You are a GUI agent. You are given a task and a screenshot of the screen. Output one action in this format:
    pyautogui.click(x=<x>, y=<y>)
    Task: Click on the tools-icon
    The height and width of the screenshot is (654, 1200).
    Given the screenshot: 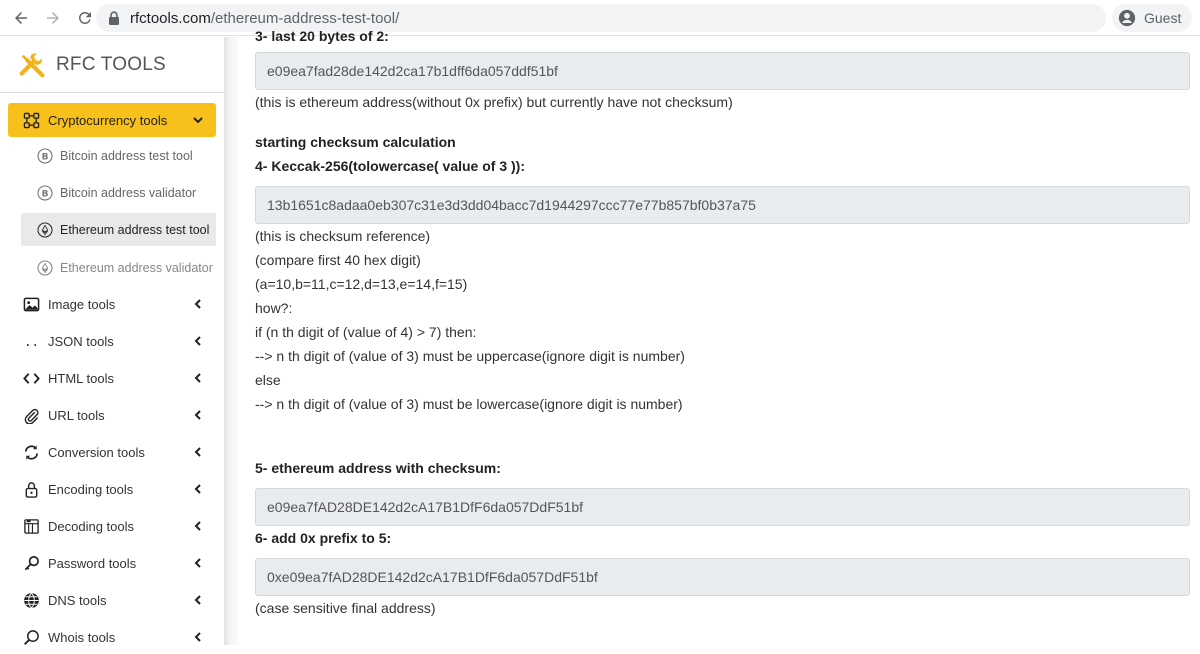 What is the action you would take?
    pyautogui.click(x=32, y=65)
    